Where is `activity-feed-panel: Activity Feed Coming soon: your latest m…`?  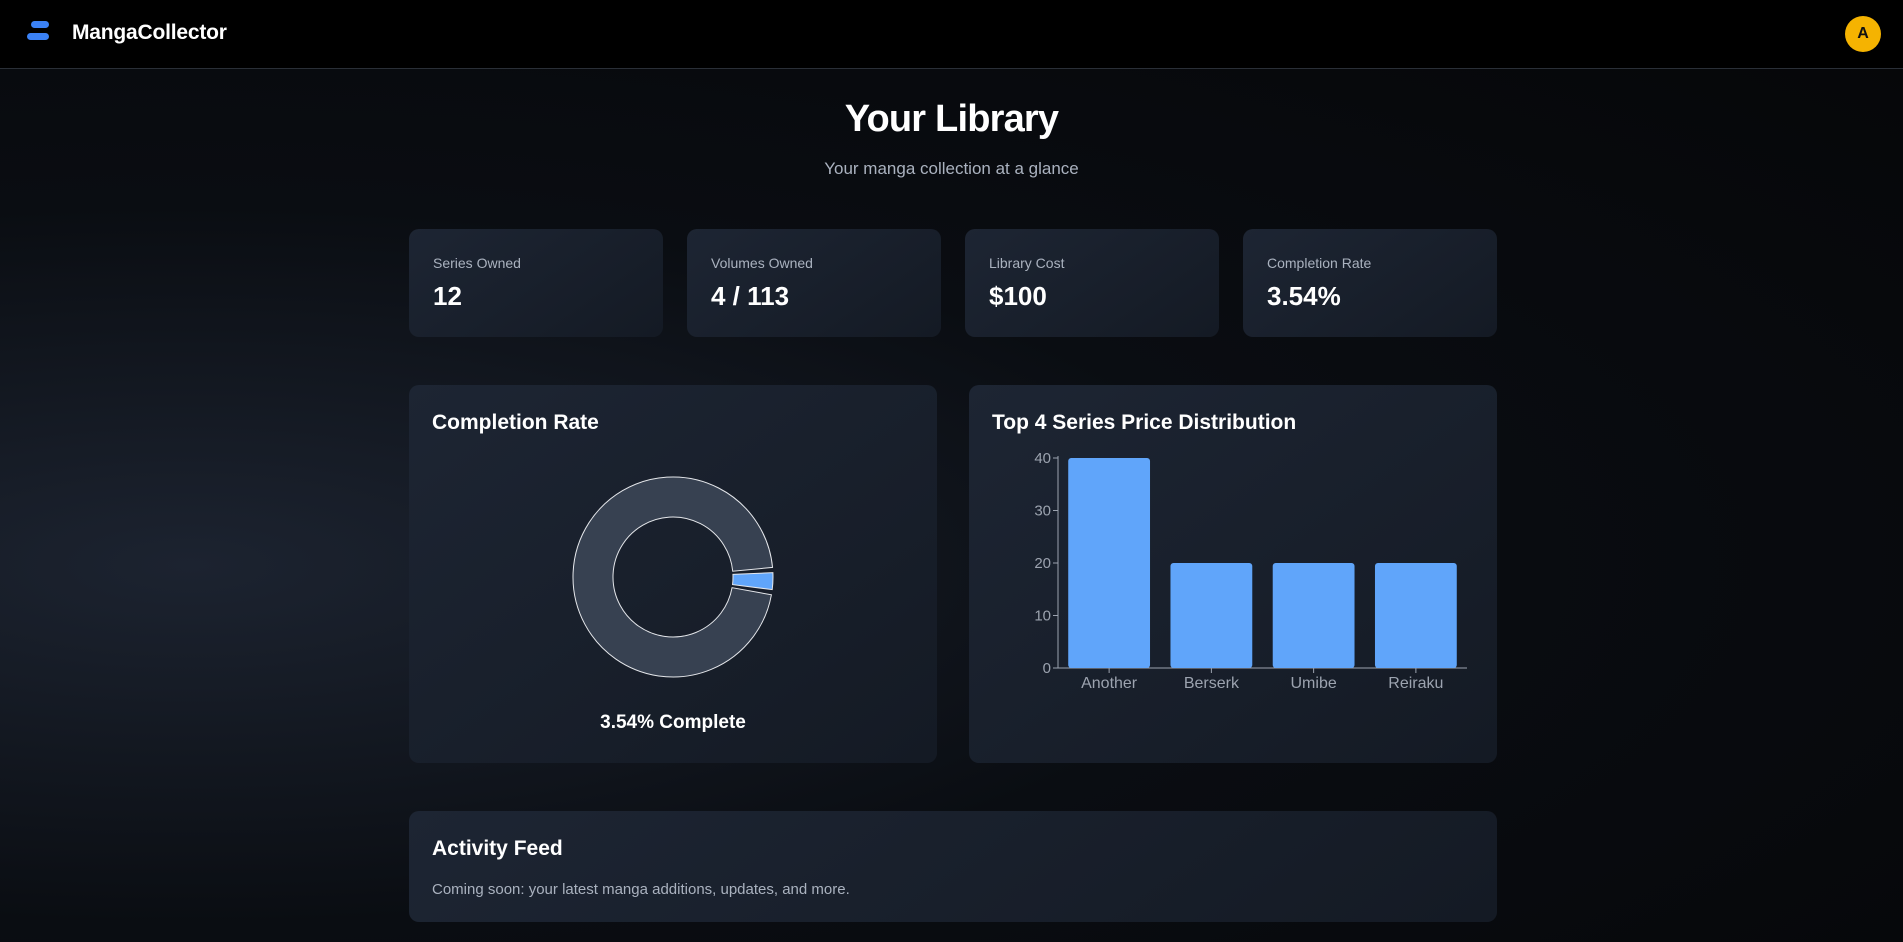 activity-feed-panel: Activity Feed Coming soon: your latest m… is located at coordinates (953, 866).